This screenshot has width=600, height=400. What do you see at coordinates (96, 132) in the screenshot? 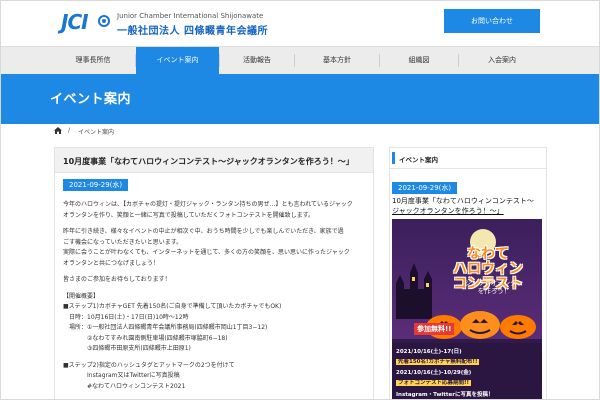
I see `breadcrumb-current: イベント案内` at bounding box center [96, 132].